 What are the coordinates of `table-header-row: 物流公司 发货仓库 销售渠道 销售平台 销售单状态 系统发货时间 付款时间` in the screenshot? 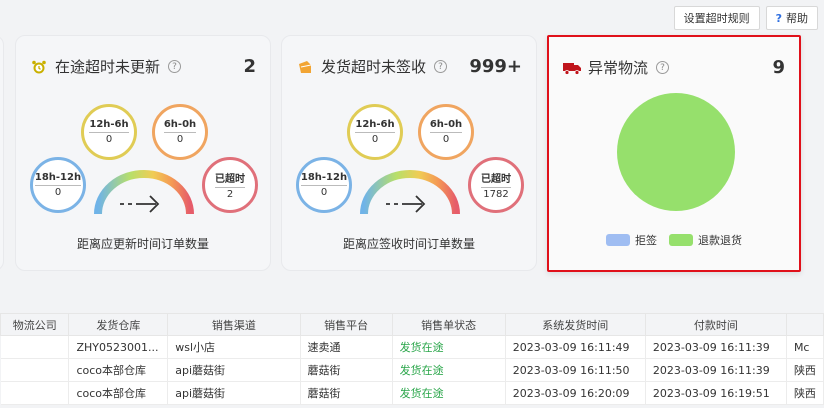 It's located at (412, 324).